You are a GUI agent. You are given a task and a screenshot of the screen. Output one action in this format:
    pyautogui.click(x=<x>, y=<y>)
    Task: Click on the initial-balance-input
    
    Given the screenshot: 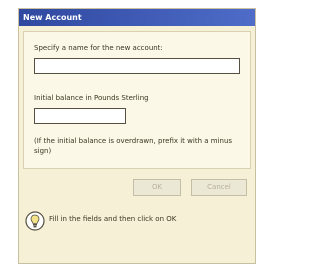 What is the action you would take?
    pyautogui.click(x=80, y=116)
    